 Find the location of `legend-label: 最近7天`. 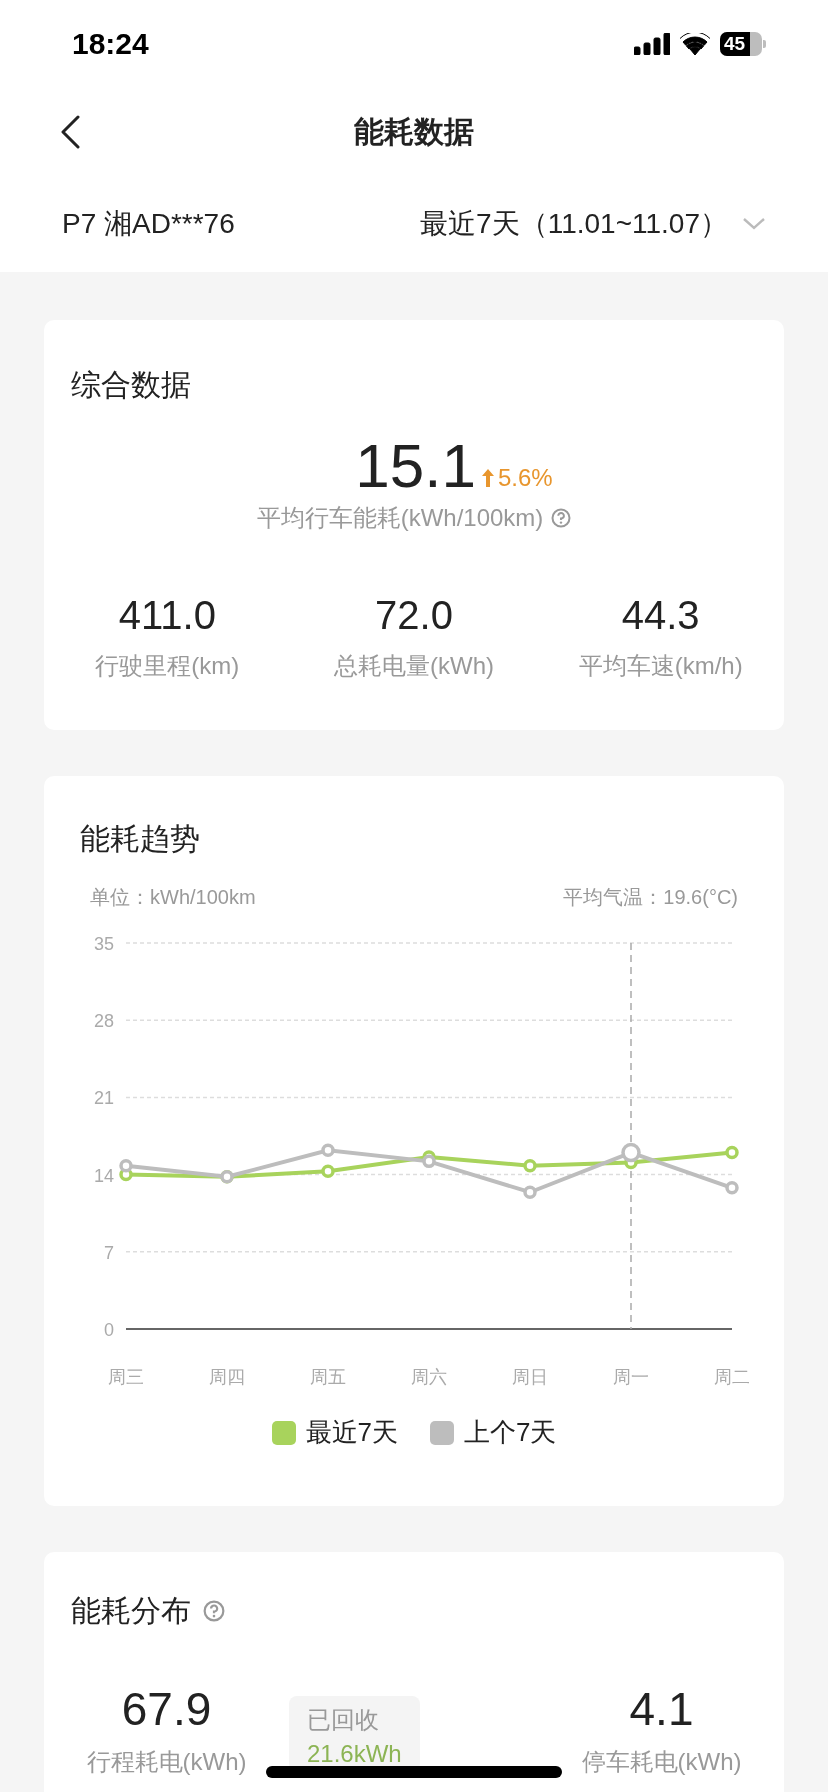

legend-label: 最近7天 is located at coordinates (351, 1432).